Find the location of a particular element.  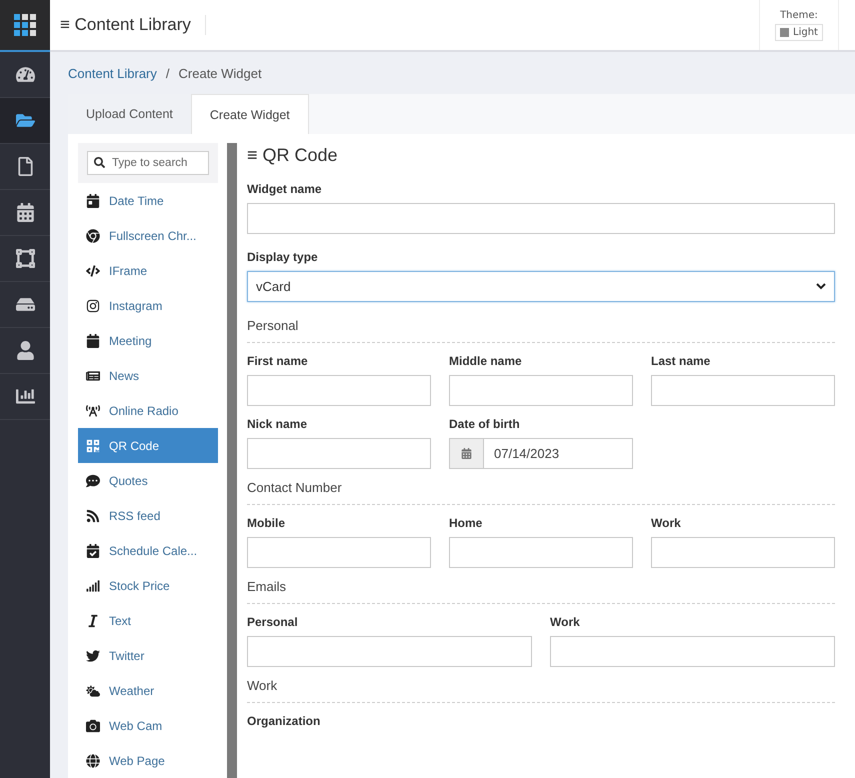

code-icon is located at coordinates (93, 271).